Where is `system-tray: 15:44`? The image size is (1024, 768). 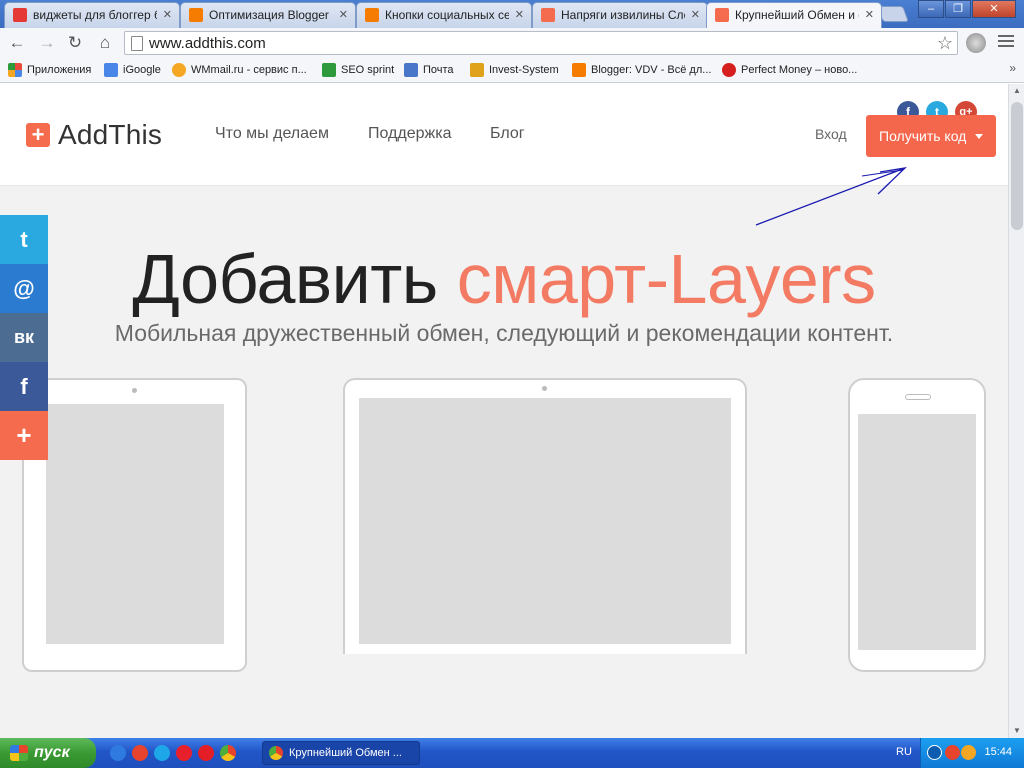 system-tray: 15:44 is located at coordinates (972, 753).